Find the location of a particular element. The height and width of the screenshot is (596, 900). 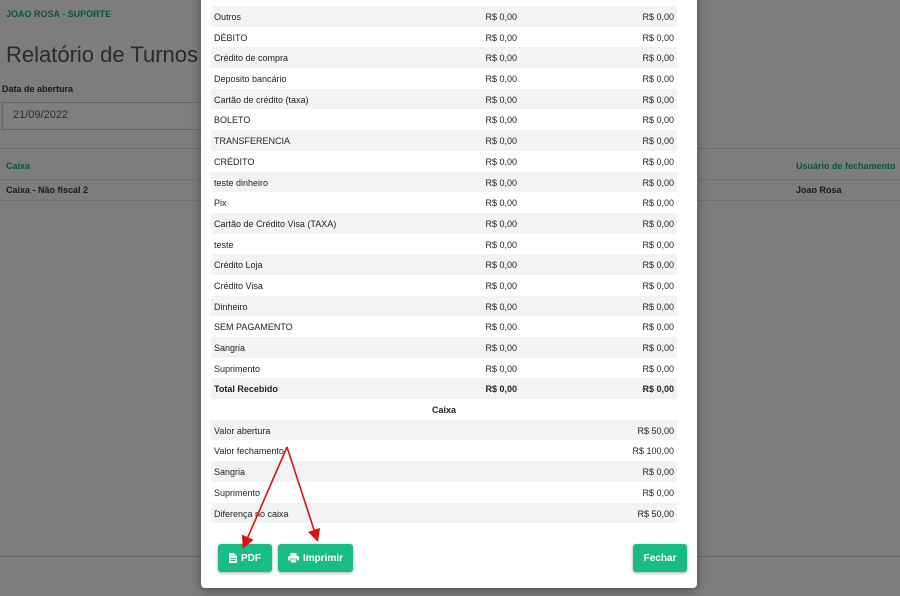

row-label: Cartão de Crédito Visa (TAXA) is located at coordinates (275, 223).